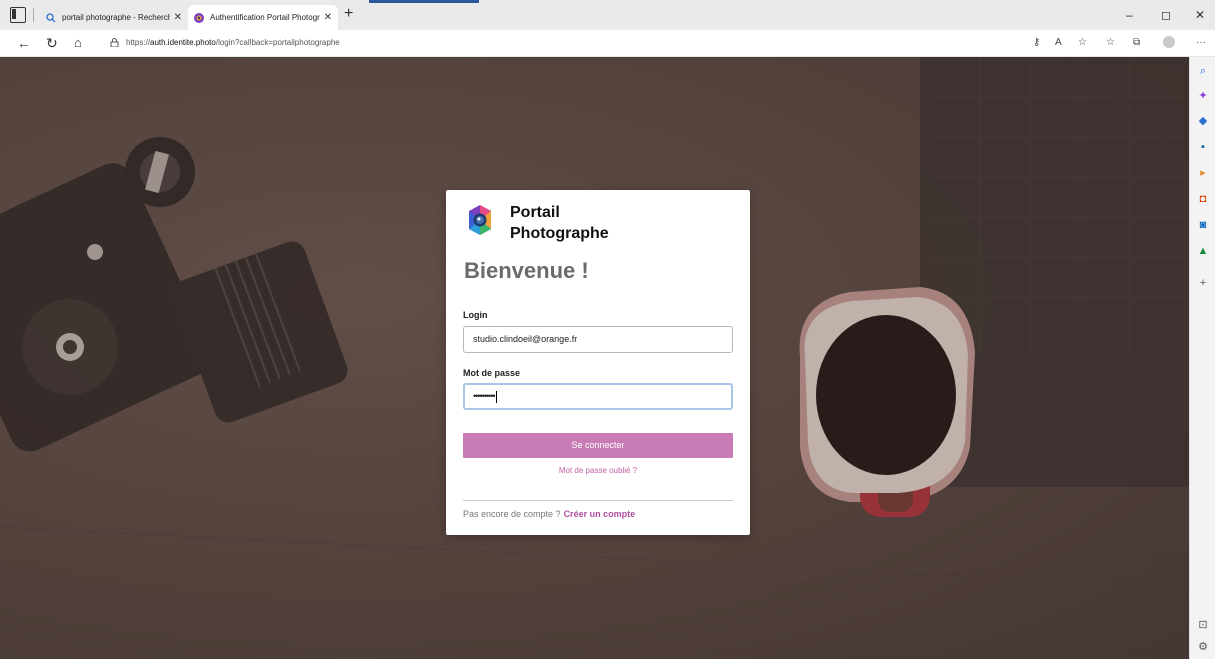 This screenshot has height=659, width=1215. Describe the element at coordinates (1203, 71) in the screenshot. I see `search-icon: ⌕` at that location.